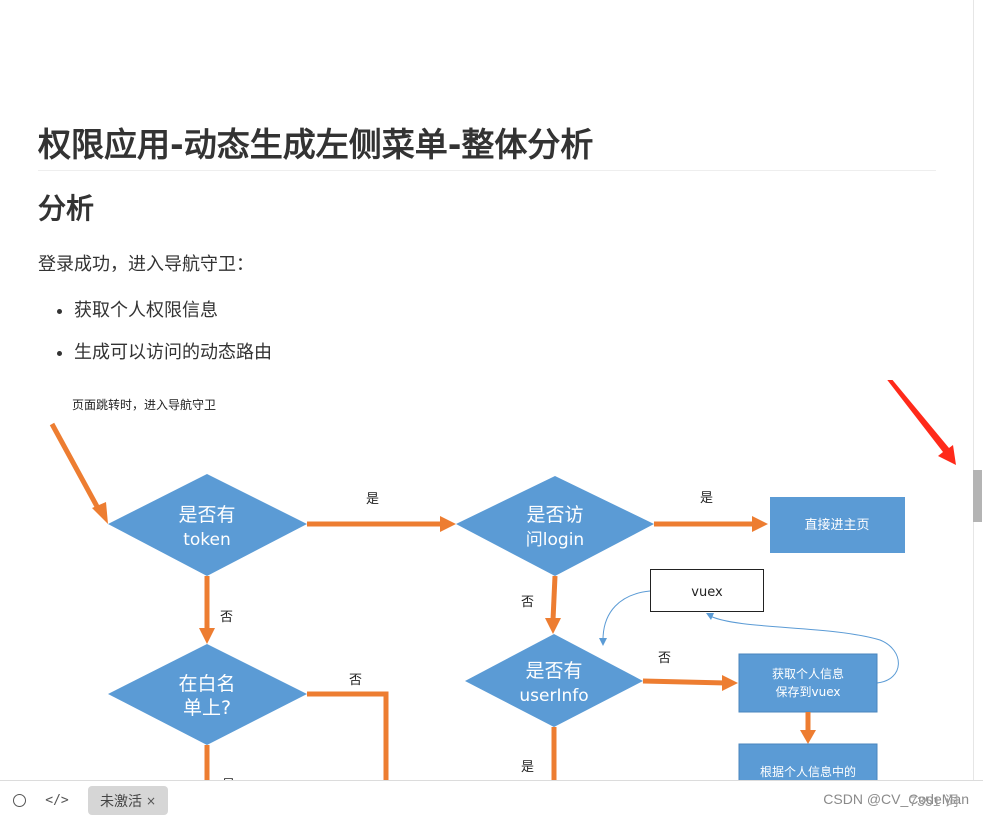 The height and width of the screenshot is (818, 983). Describe the element at coordinates (146, 264) in the screenshot. I see `intro-paragraph: 登录成功，进入导航守卫：` at that location.